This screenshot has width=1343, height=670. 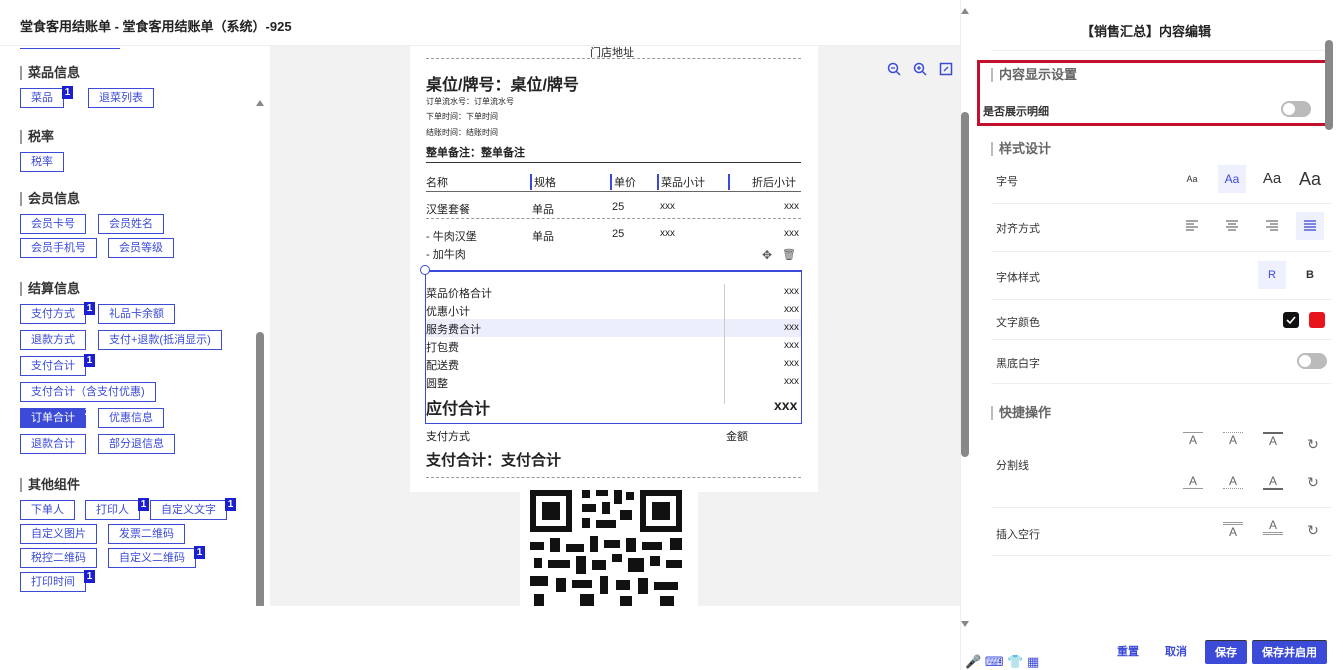 I want to click on reset-blank-icon: ↻, so click(x=1313, y=530).